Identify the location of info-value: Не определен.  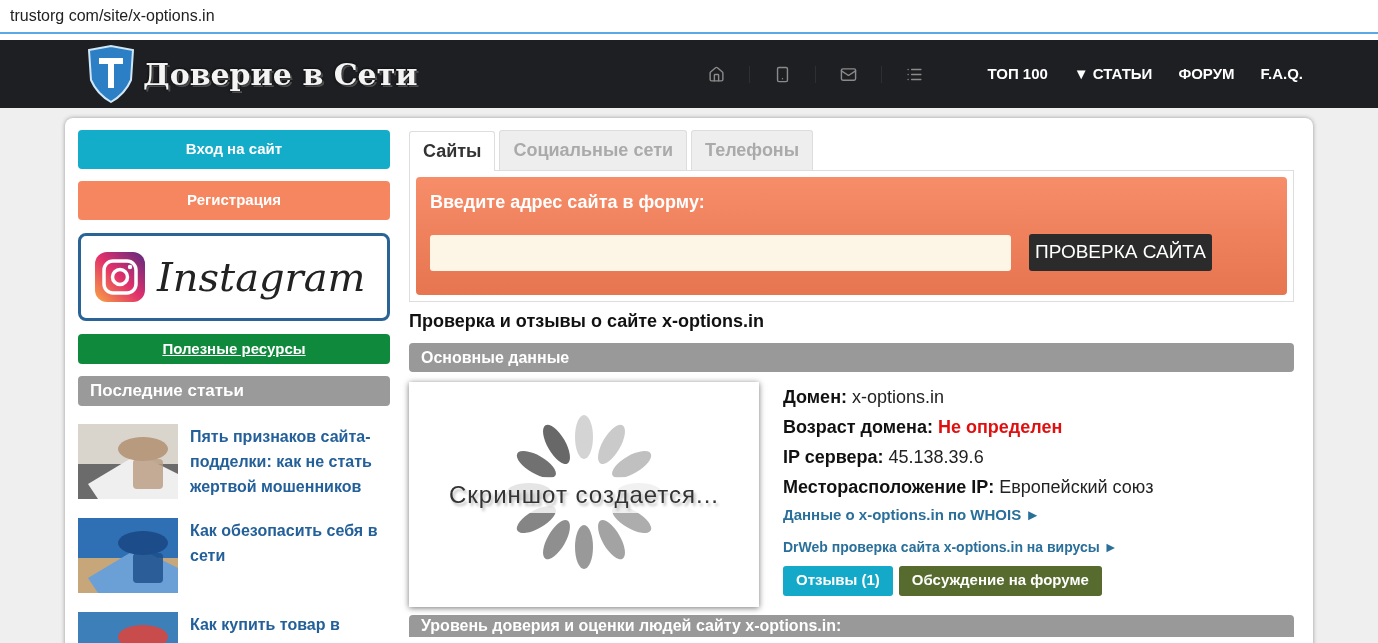
(1000, 427).